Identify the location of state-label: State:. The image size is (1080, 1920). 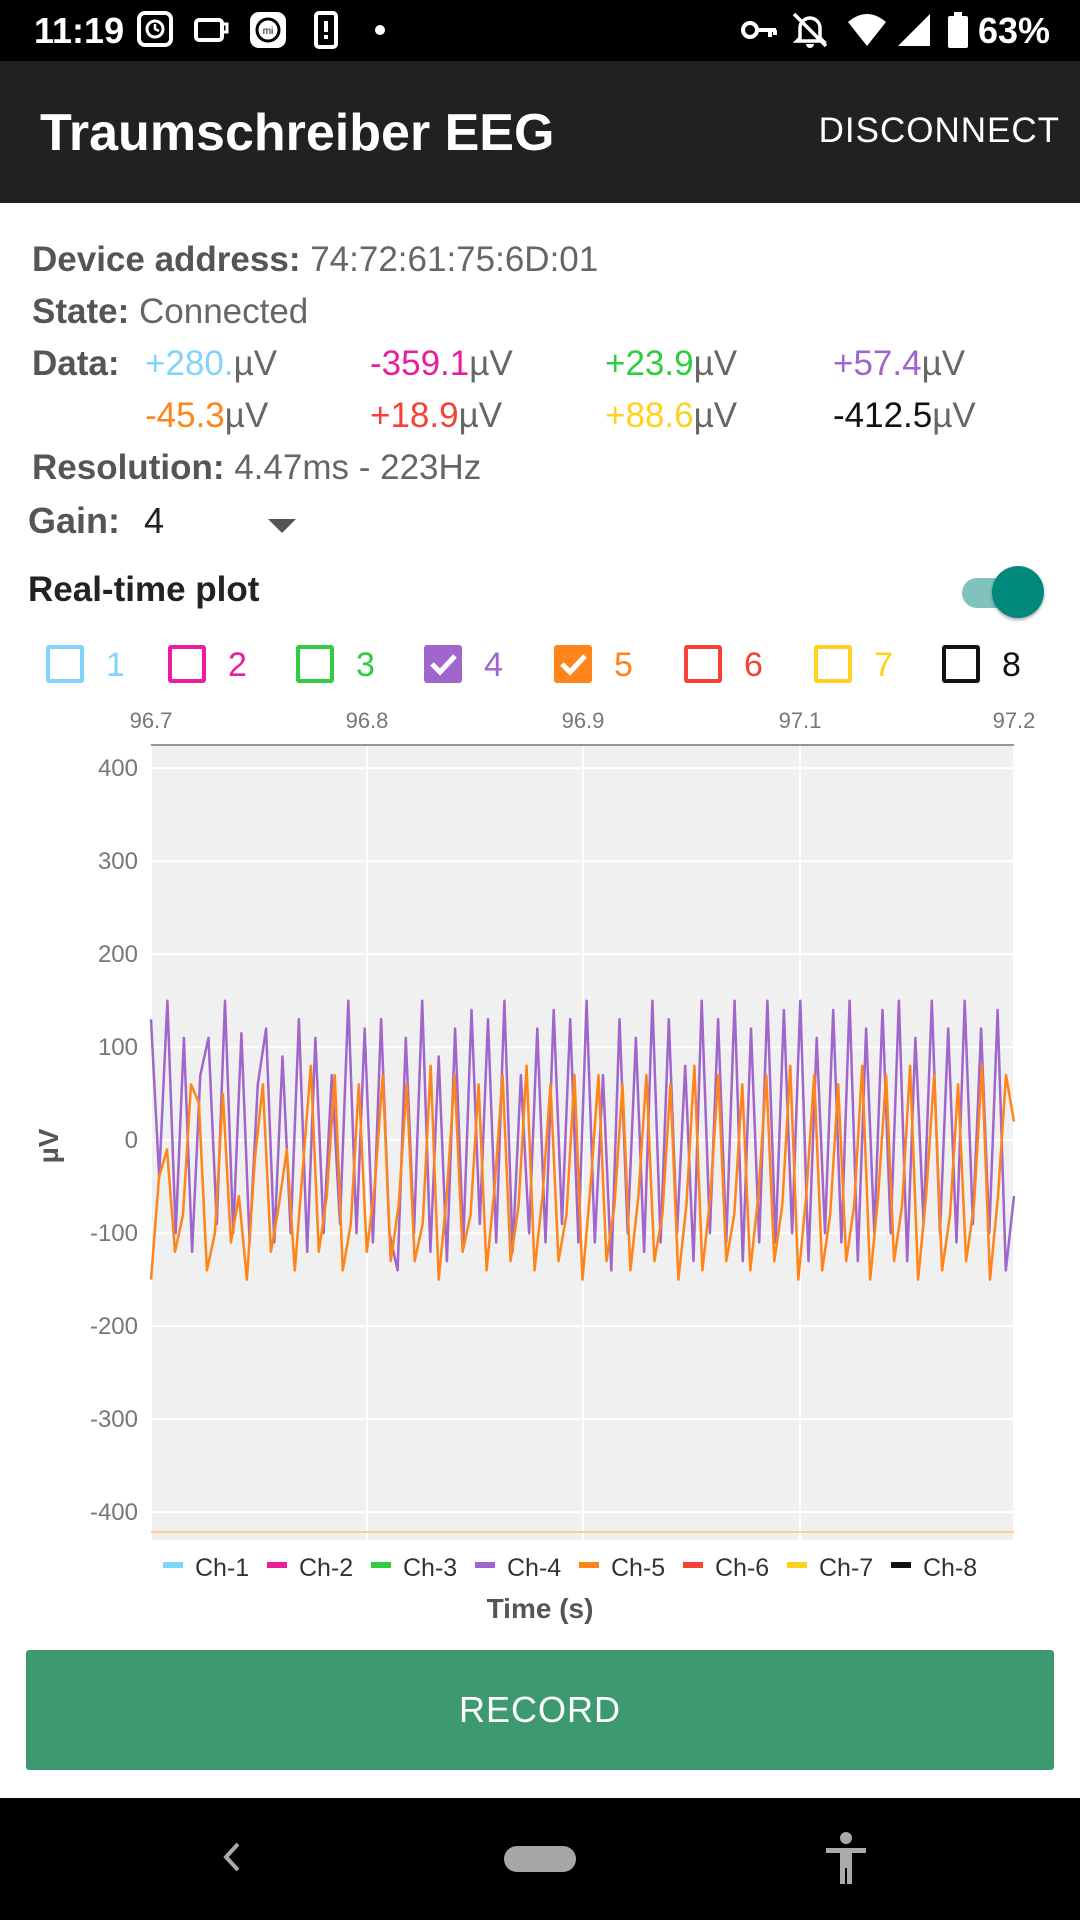
(81, 311).